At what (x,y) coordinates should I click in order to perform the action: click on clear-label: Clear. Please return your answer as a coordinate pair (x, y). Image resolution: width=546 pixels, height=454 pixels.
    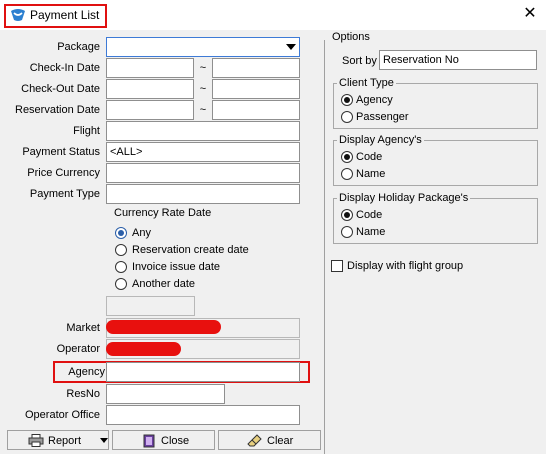
    Looking at the image, I should click on (280, 441).